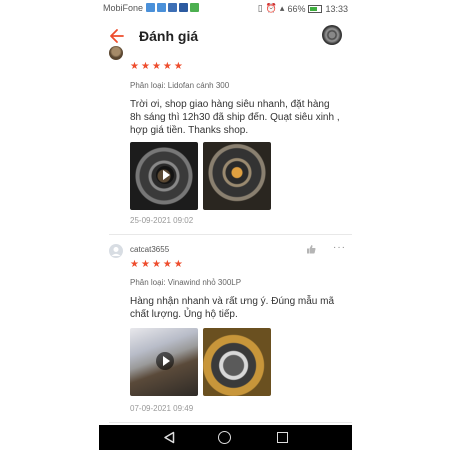  I want to click on review-date: 25-09-2021 09:02, so click(162, 220).